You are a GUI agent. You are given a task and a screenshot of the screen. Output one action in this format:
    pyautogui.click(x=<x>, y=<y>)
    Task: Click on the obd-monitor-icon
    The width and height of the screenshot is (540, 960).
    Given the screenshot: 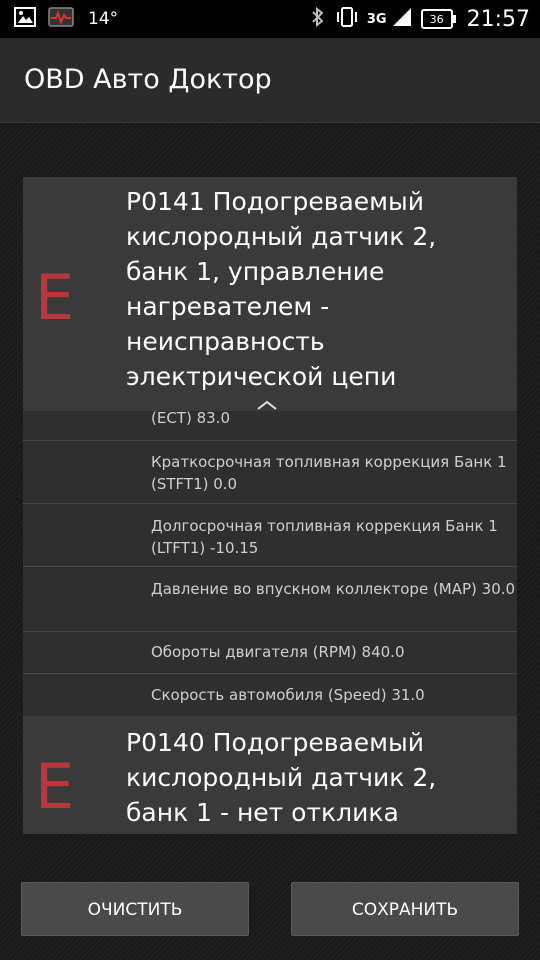 What is the action you would take?
    pyautogui.click(x=61, y=19)
    